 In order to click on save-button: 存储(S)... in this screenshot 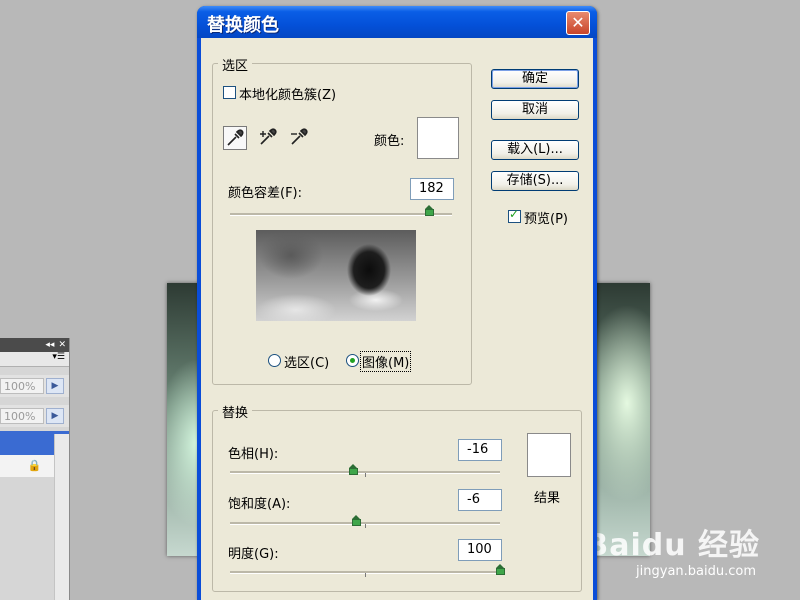, I will do `click(535, 181)`.